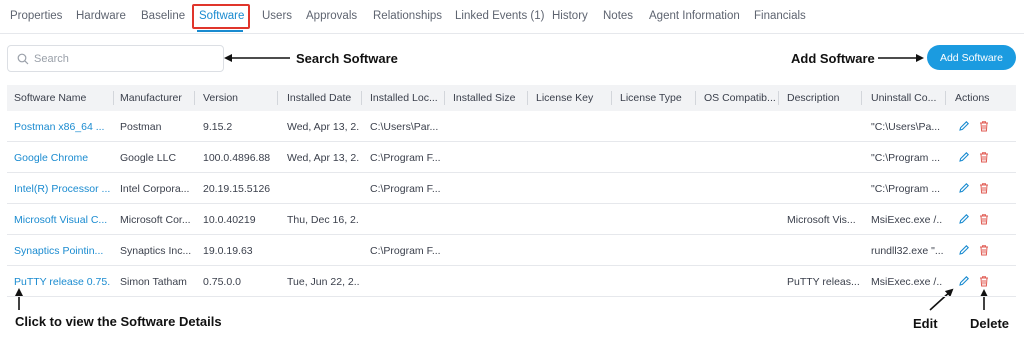 The image size is (1024, 343). What do you see at coordinates (331, 16) in the screenshot?
I see `tab-approvals: Approvals` at bounding box center [331, 16].